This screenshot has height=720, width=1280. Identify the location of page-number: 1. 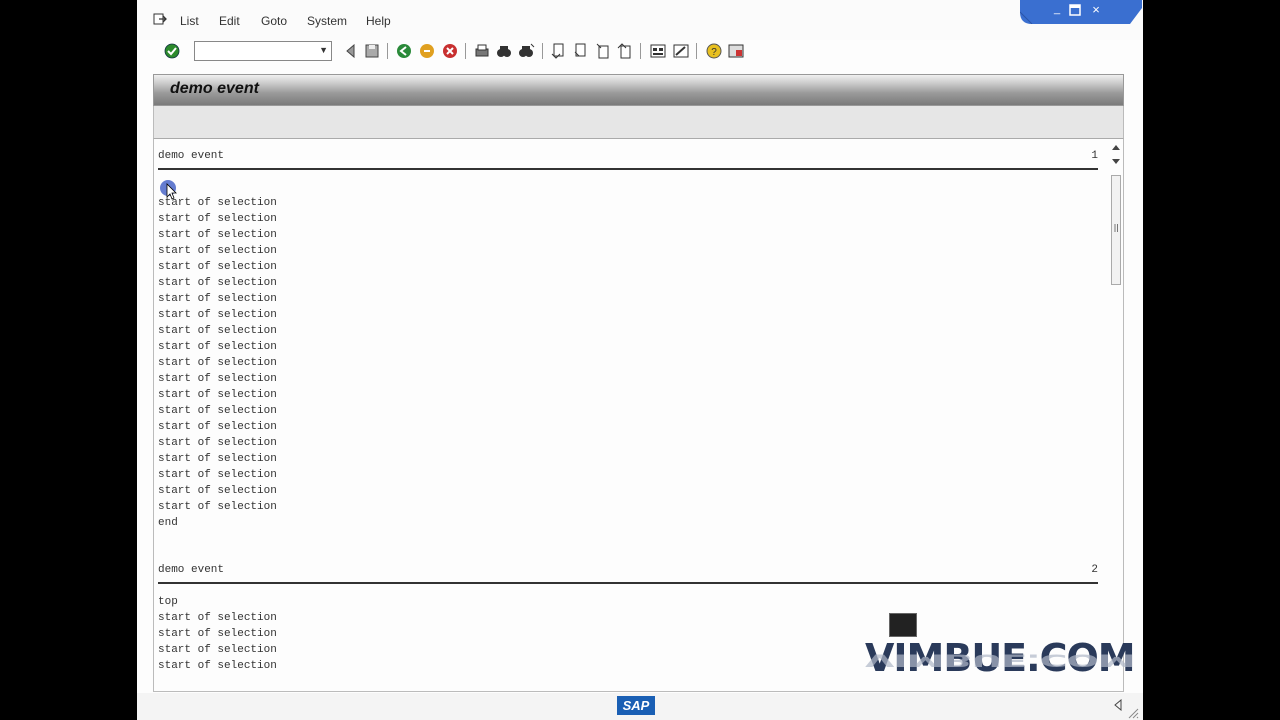
(1094, 156).